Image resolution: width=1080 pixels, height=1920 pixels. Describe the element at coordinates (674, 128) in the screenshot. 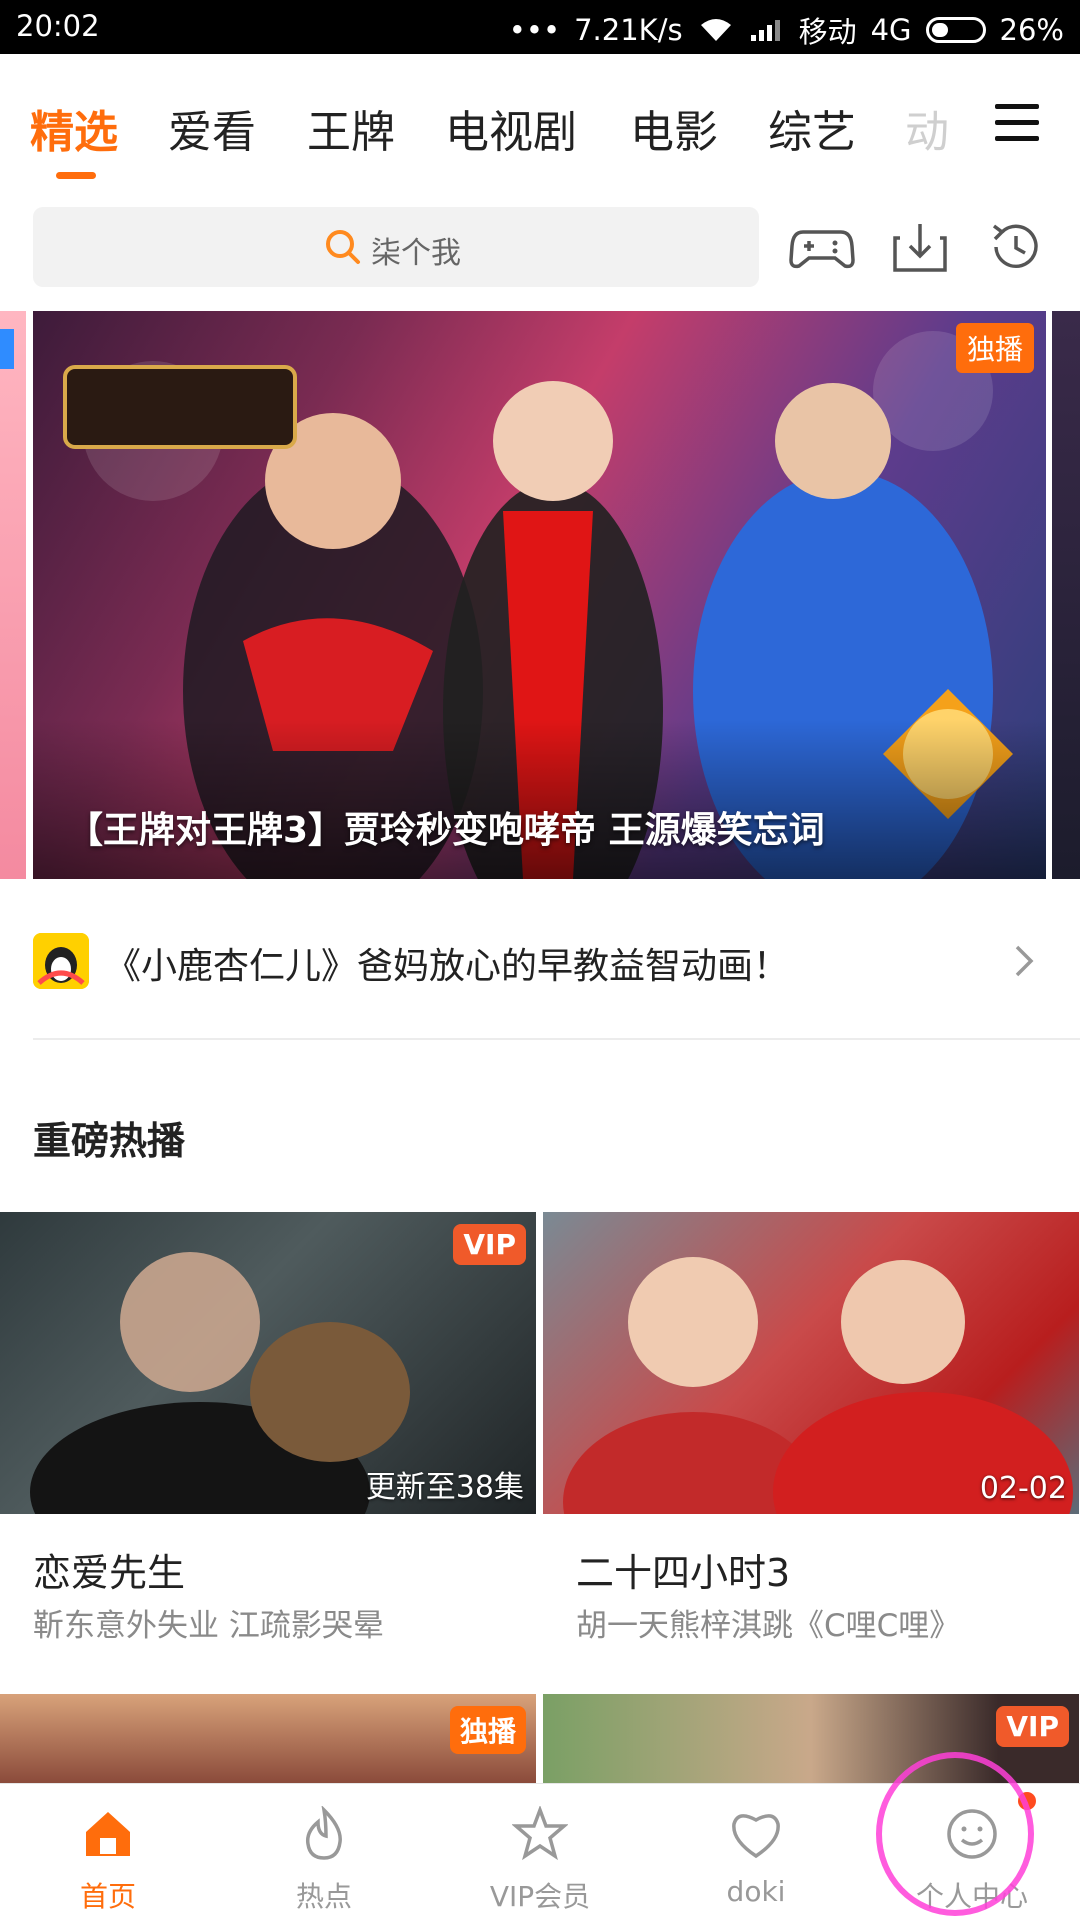

I see `tab-movies: 电影` at that location.